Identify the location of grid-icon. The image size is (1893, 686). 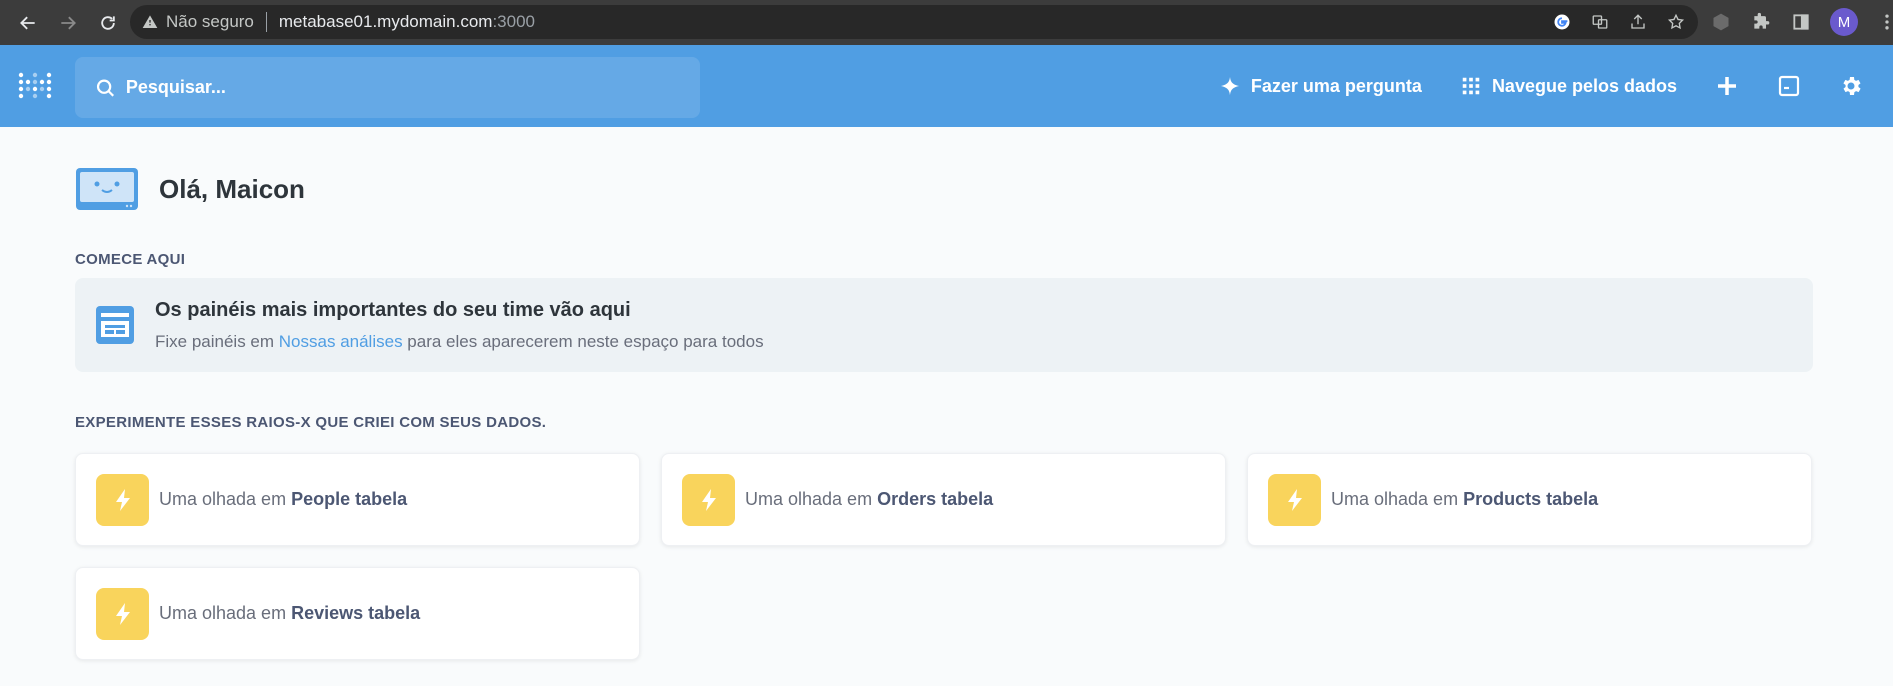
(1471, 86).